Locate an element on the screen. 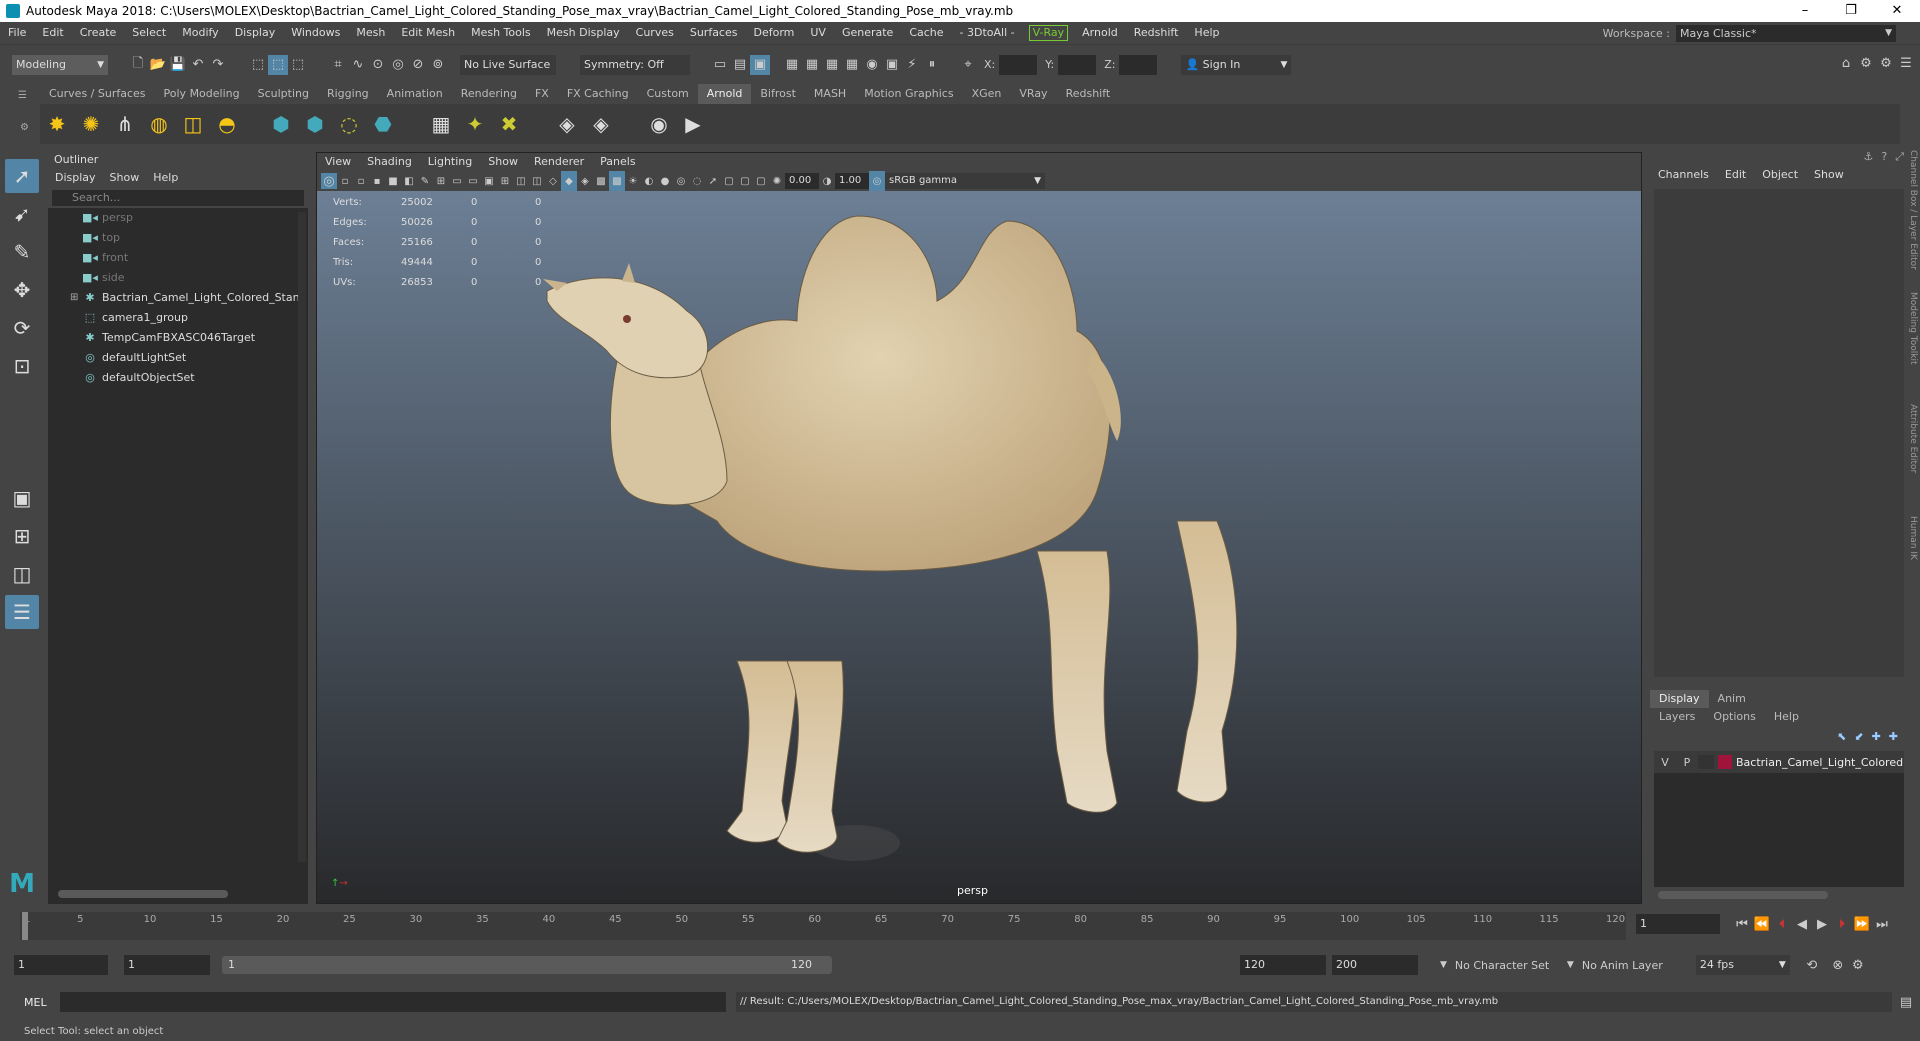 This screenshot has height=1041, width=1920. side-tab-attribute-editor: Attribute Editor is located at coordinates (1913, 454).